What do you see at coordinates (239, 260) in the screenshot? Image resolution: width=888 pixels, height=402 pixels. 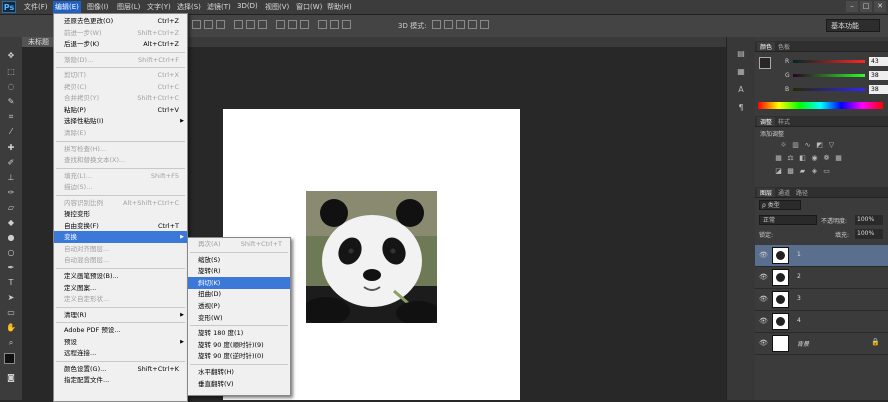 I see `menu-item: 缩放(S)` at bounding box center [239, 260].